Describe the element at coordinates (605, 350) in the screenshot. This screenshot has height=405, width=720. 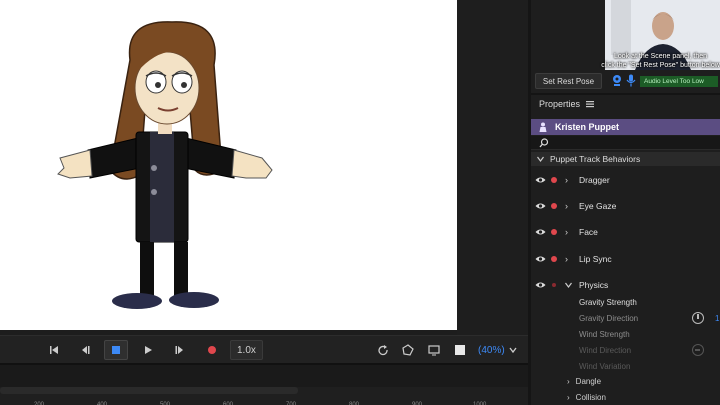
I see `param-wind-direction: Wind Direction` at that location.